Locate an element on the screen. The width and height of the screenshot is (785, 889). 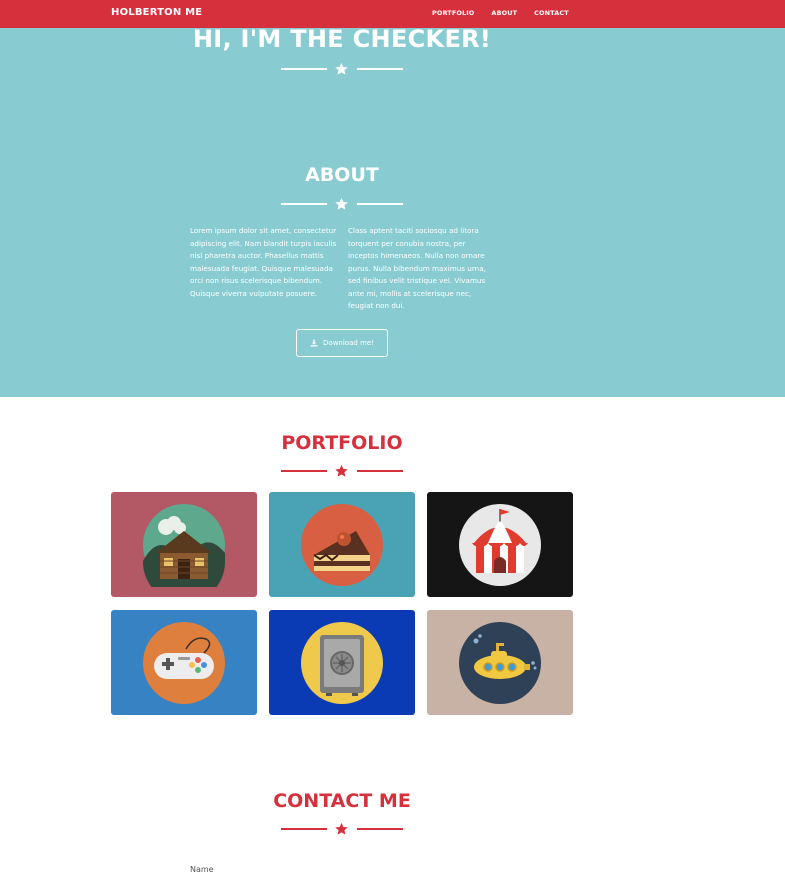
contact-divider is located at coordinates (342, 829).